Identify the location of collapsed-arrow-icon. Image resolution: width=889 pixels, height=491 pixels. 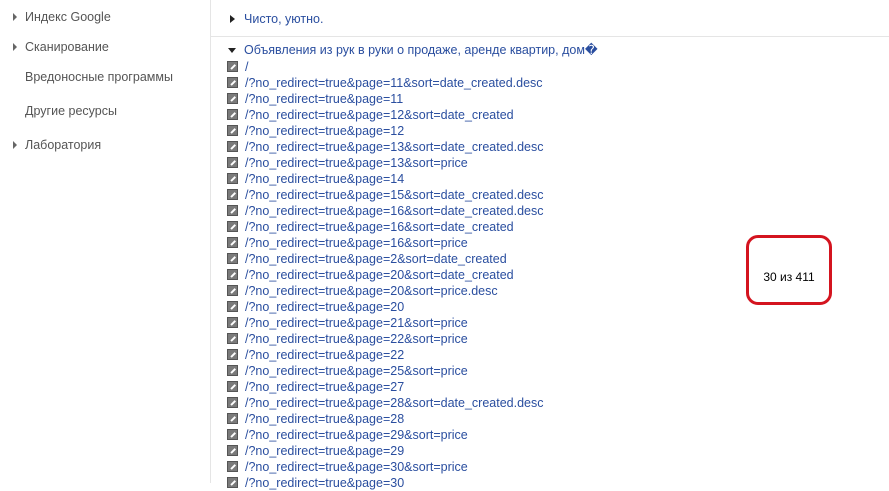
(232, 19).